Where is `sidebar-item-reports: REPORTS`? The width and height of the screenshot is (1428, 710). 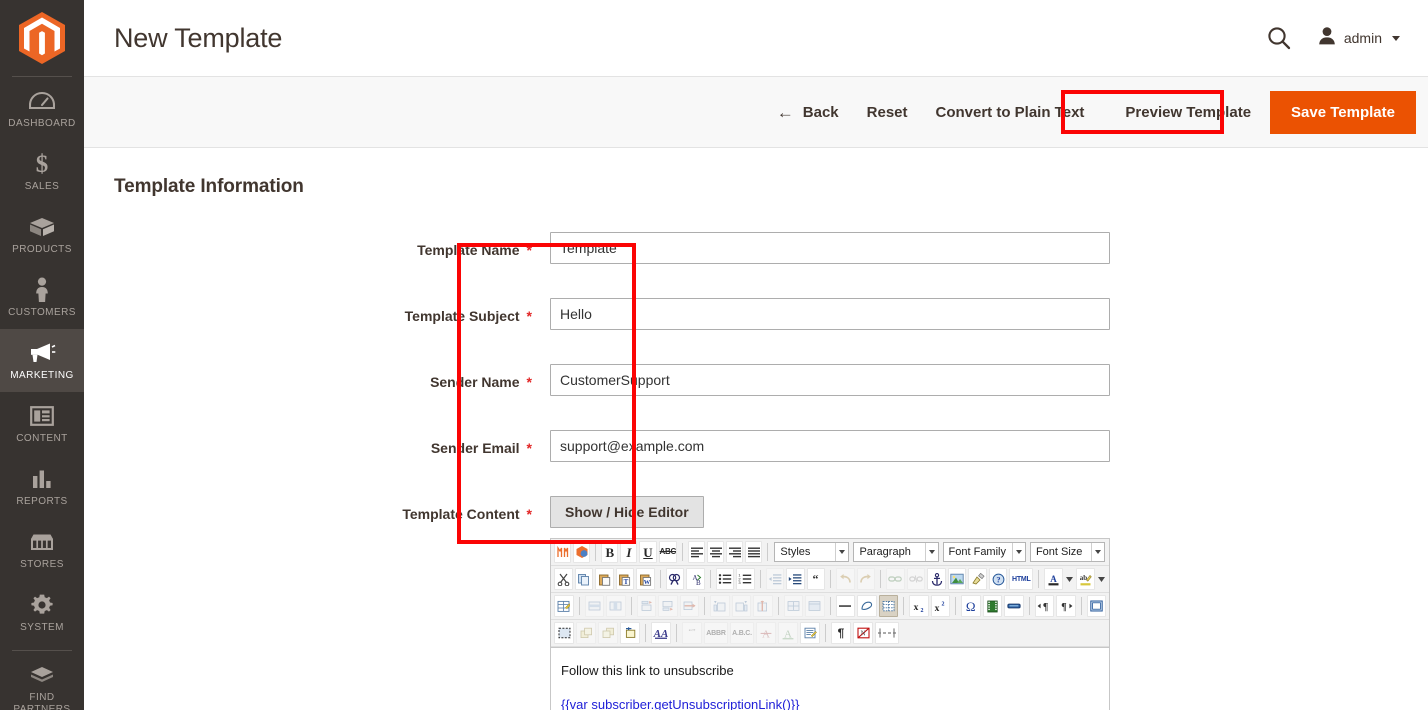 sidebar-item-reports: REPORTS is located at coordinates (42, 486).